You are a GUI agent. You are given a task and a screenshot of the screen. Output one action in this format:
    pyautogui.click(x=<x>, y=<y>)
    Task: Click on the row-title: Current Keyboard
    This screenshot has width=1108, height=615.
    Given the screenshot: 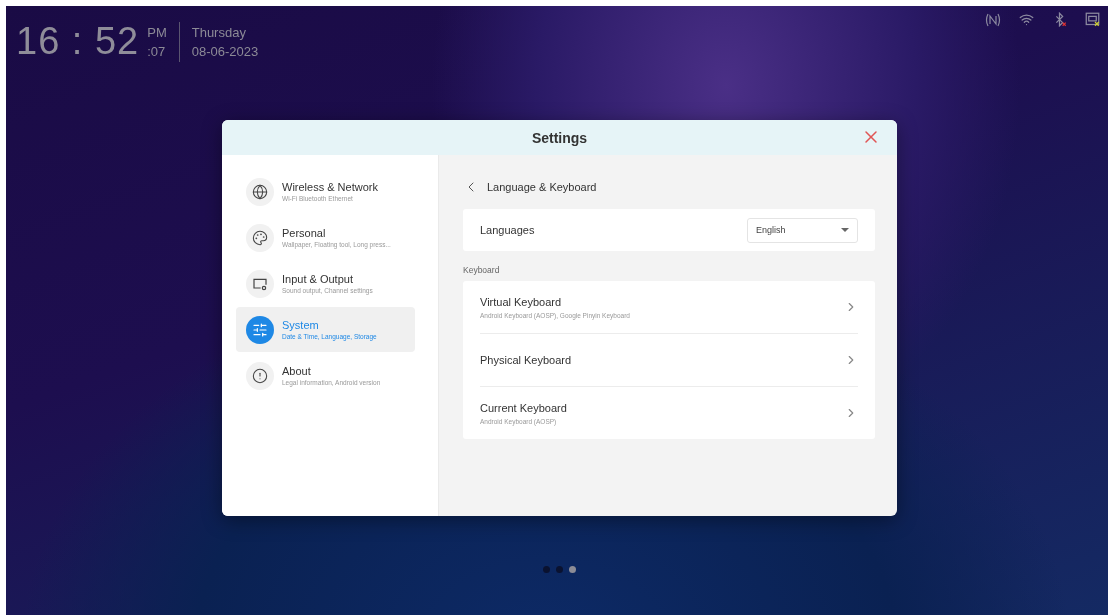 What is the action you would take?
    pyautogui.click(x=523, y=407)
    